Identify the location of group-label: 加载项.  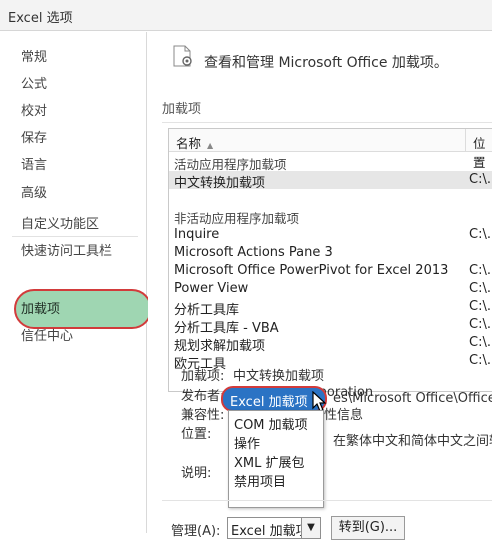
(182, 109).